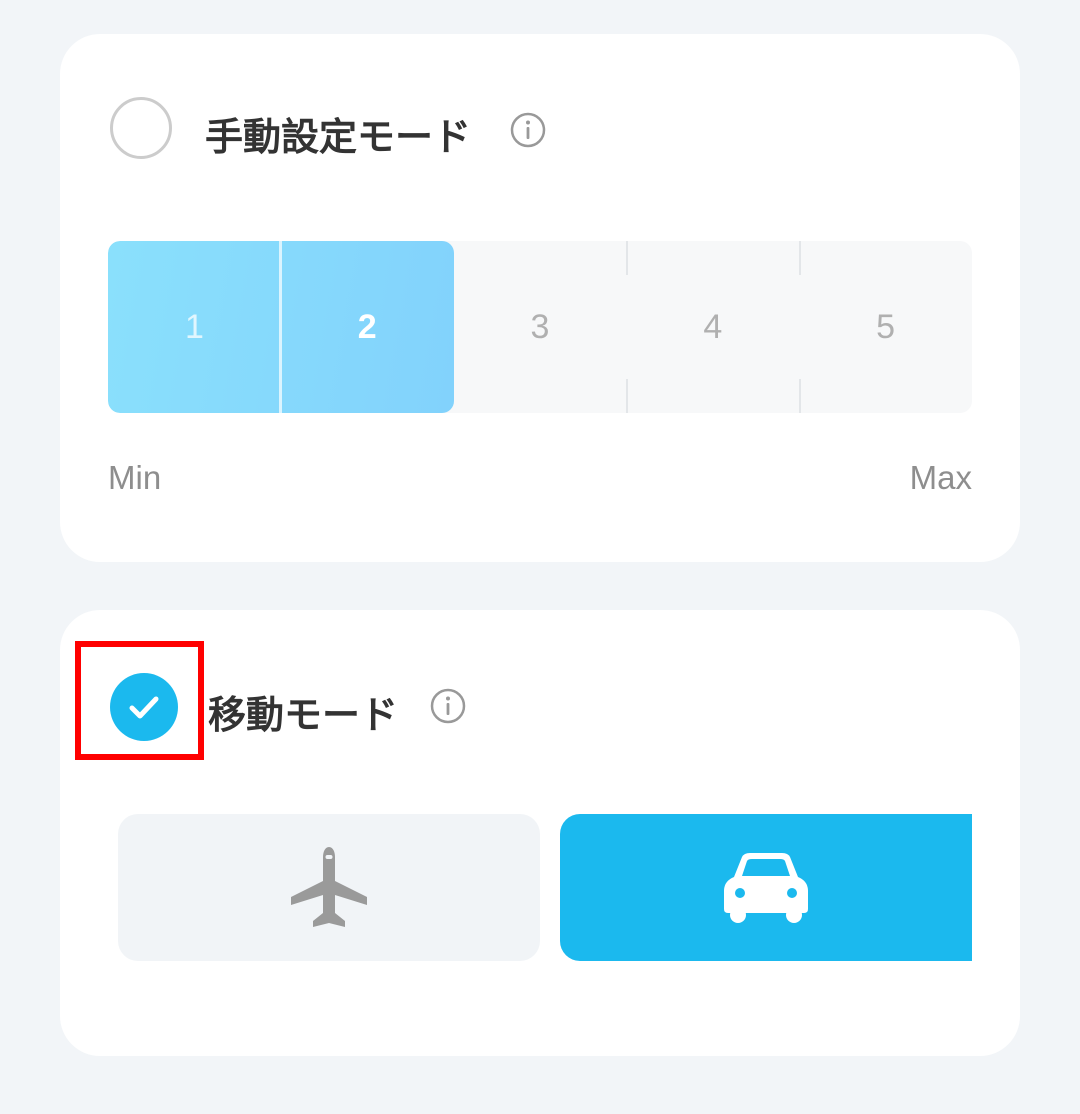  Describe the element at coordinates (280, 327) in the screenshot. I see `level-divider` at that location.